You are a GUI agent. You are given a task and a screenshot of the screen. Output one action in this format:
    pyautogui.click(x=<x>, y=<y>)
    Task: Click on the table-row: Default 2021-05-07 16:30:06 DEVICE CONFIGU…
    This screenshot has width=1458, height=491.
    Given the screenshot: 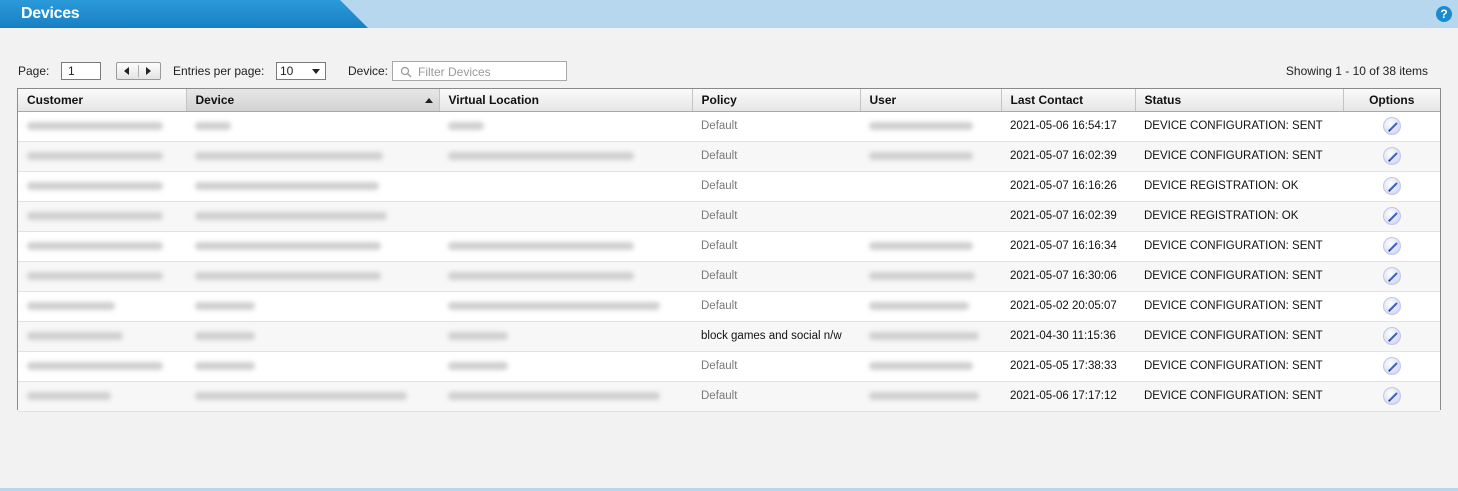 What is the action you would take?
    pyautogui.click(x=729, y=276)
    